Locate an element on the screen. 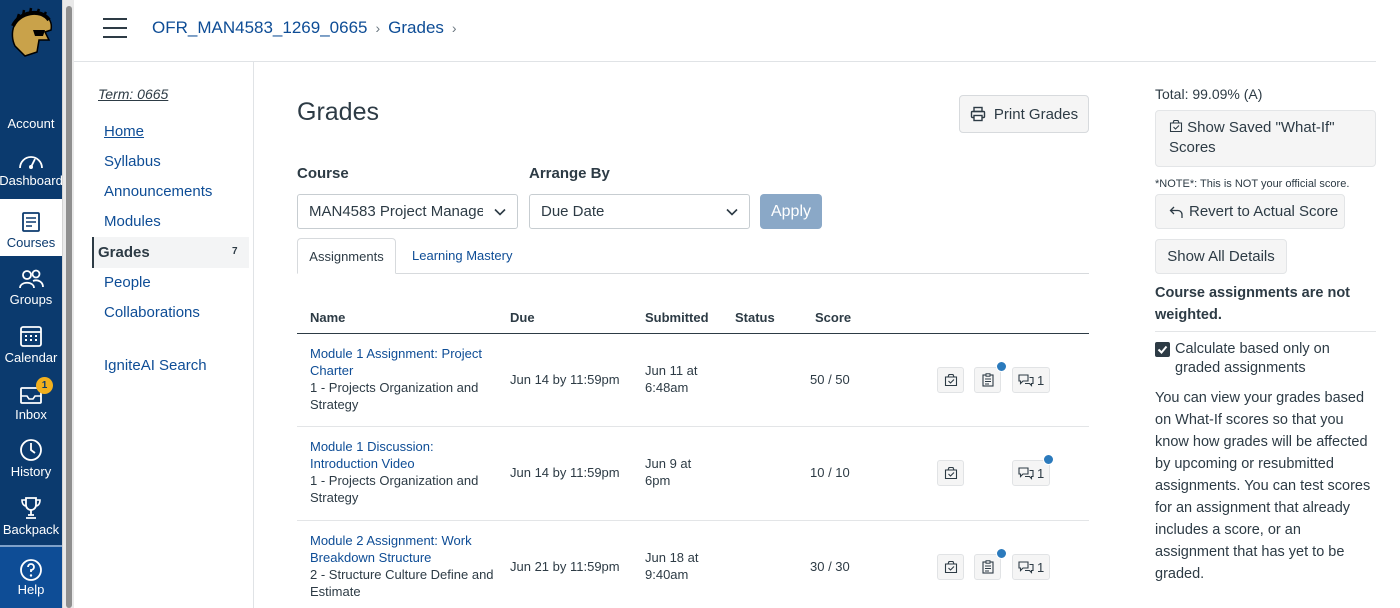 This screenshot has width=1400, height=608. sidebar-divider is located at coordinates (1265, 331).